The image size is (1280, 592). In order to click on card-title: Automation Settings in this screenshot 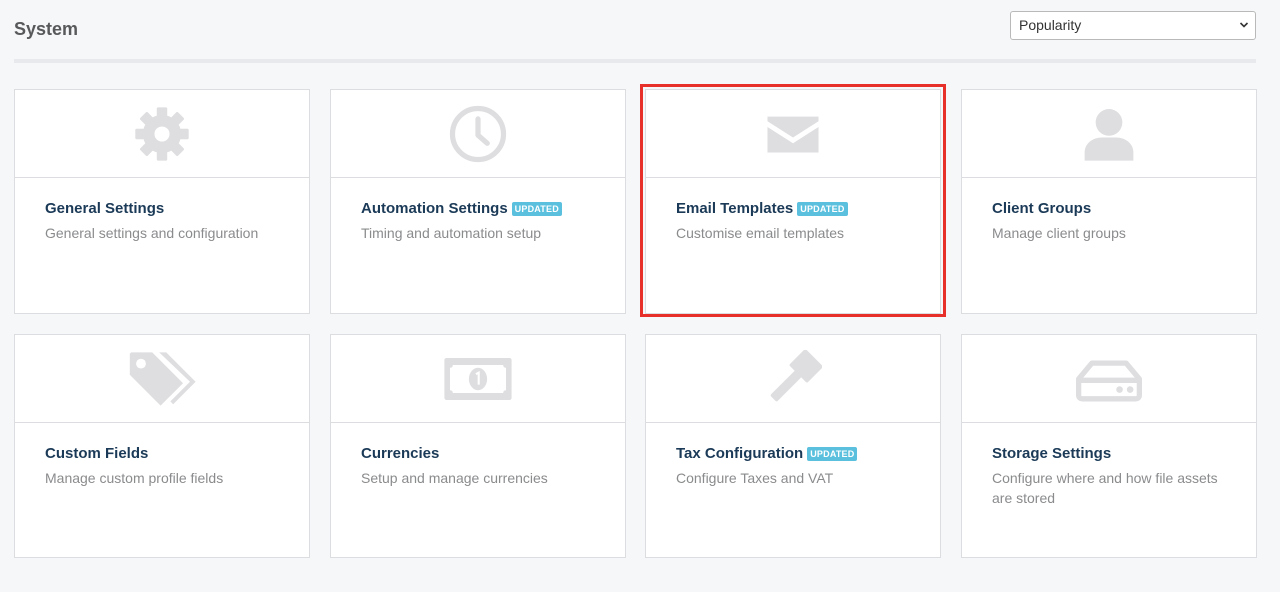, I will do `click(434, 208)`.